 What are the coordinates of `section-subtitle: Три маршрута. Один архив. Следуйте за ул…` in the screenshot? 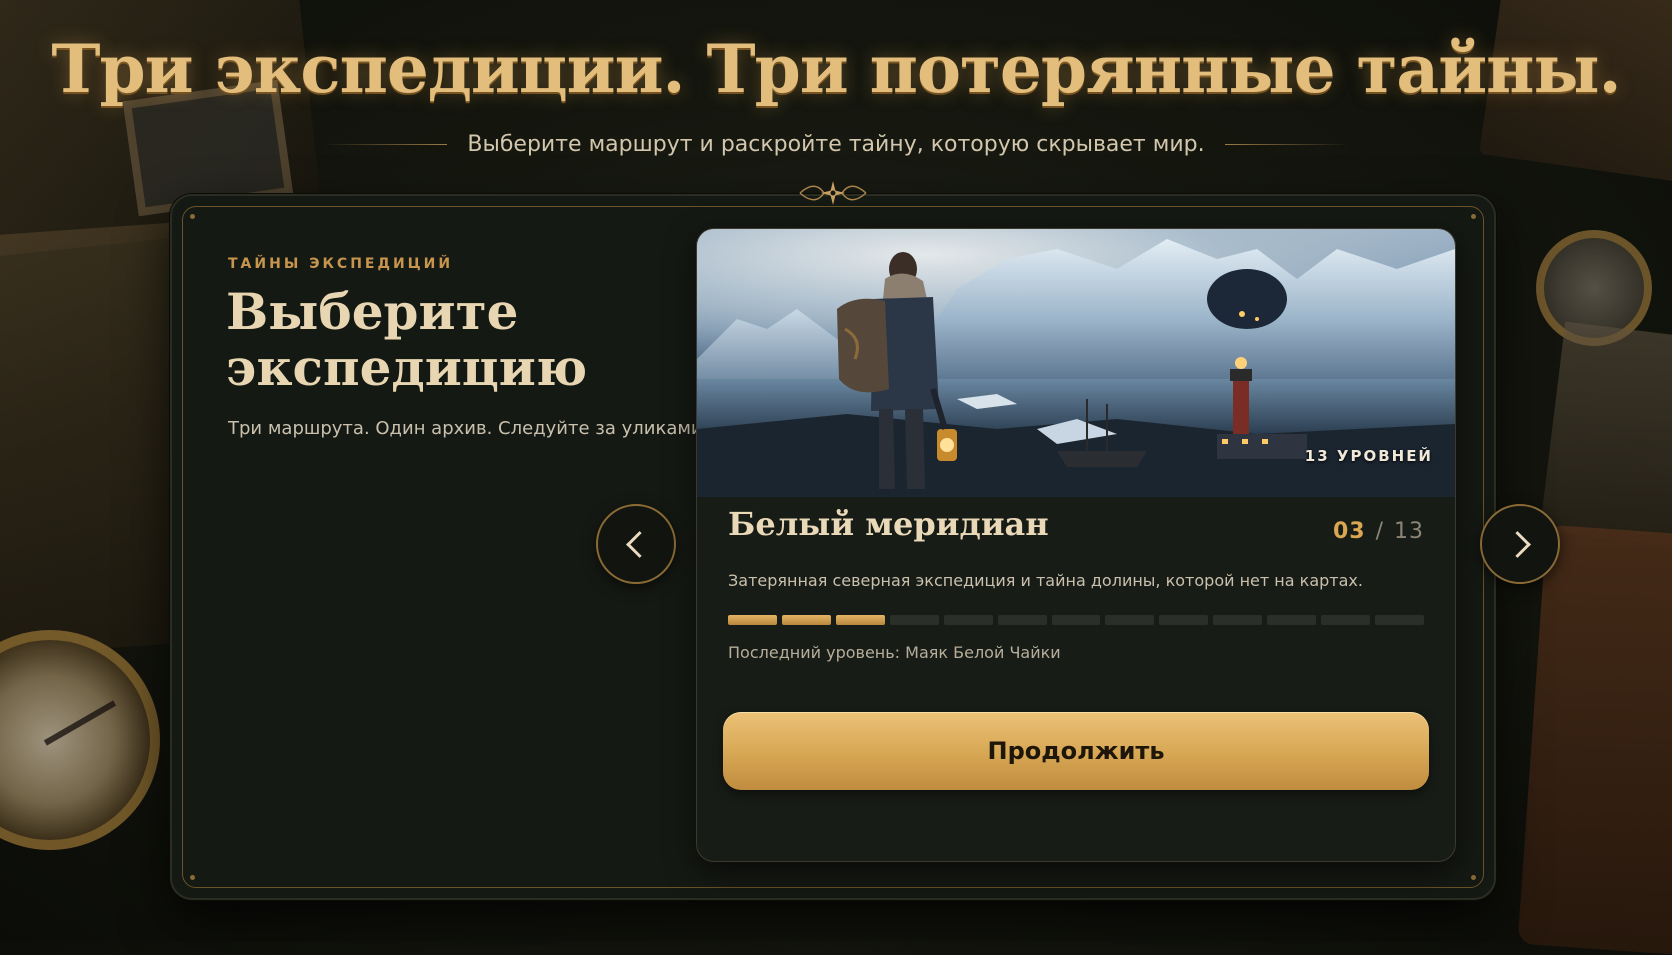 It's located at (468, 428).